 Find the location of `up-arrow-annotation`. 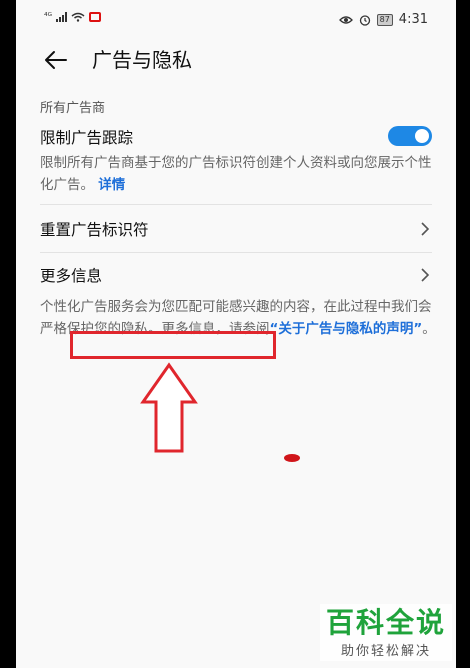

up-arrow-annotation is located at coordinates (169, 407).